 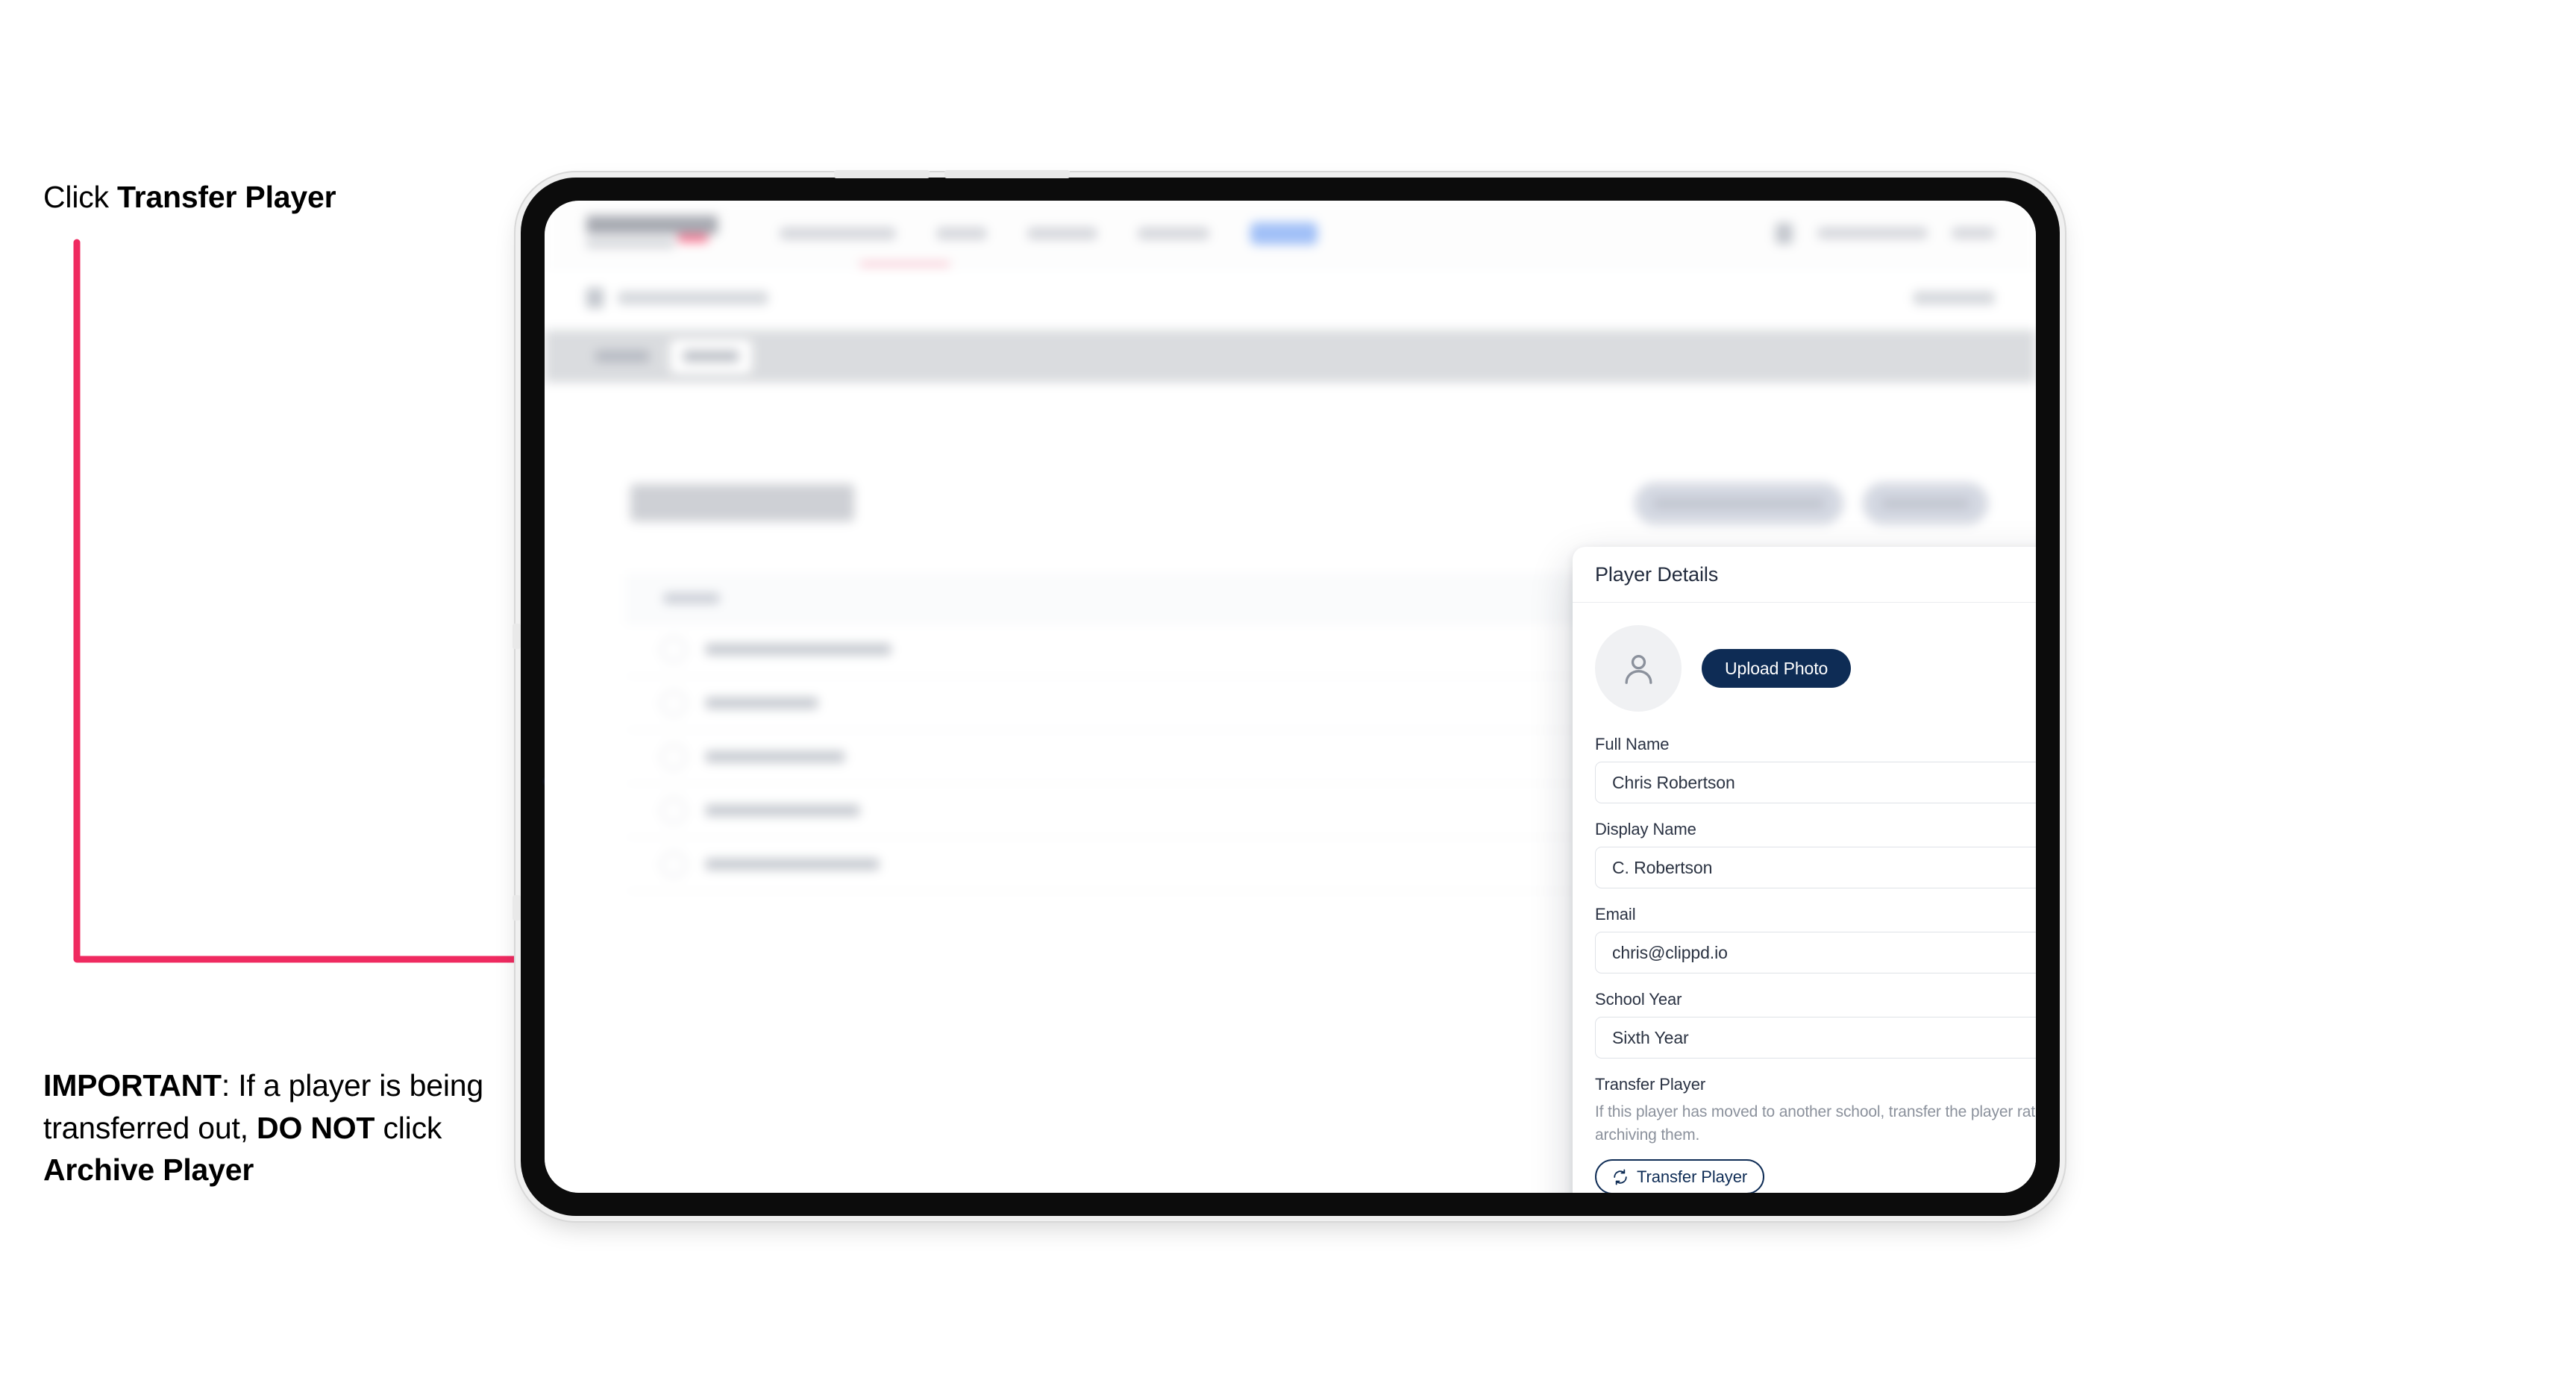 I want to click on app-nav-links, so click(x=1048, y=233).